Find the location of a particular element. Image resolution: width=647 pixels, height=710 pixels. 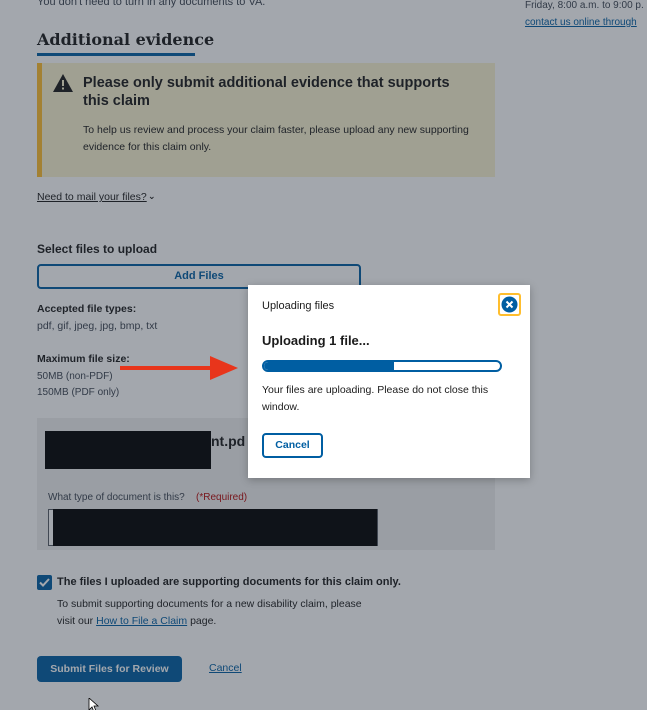

mouse-cursor-icon is located at coordinates (94, 704).